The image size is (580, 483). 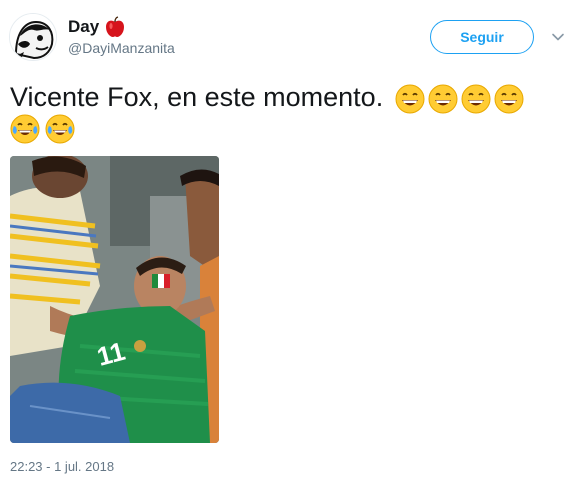 What do you see at coordinates (558, 37) in the screenshot?
I see `chevron-down-icon` at bounding box center [558, 37].